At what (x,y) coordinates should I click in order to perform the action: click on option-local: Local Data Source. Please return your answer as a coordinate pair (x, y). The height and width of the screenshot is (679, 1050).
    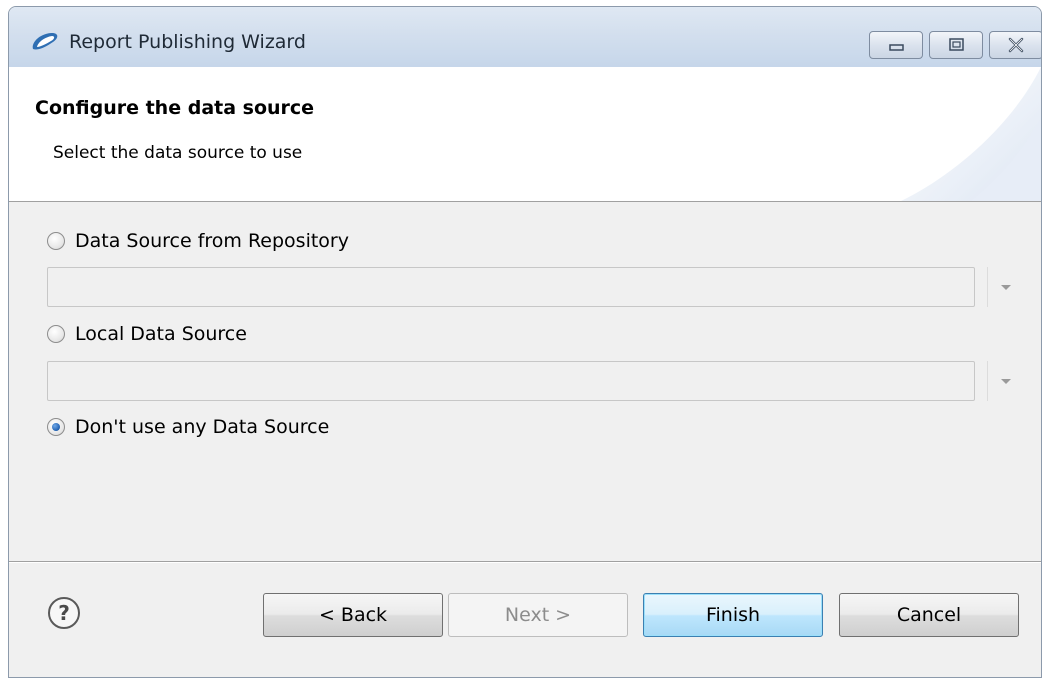
    Looking at the image, I should click on (147, 334).